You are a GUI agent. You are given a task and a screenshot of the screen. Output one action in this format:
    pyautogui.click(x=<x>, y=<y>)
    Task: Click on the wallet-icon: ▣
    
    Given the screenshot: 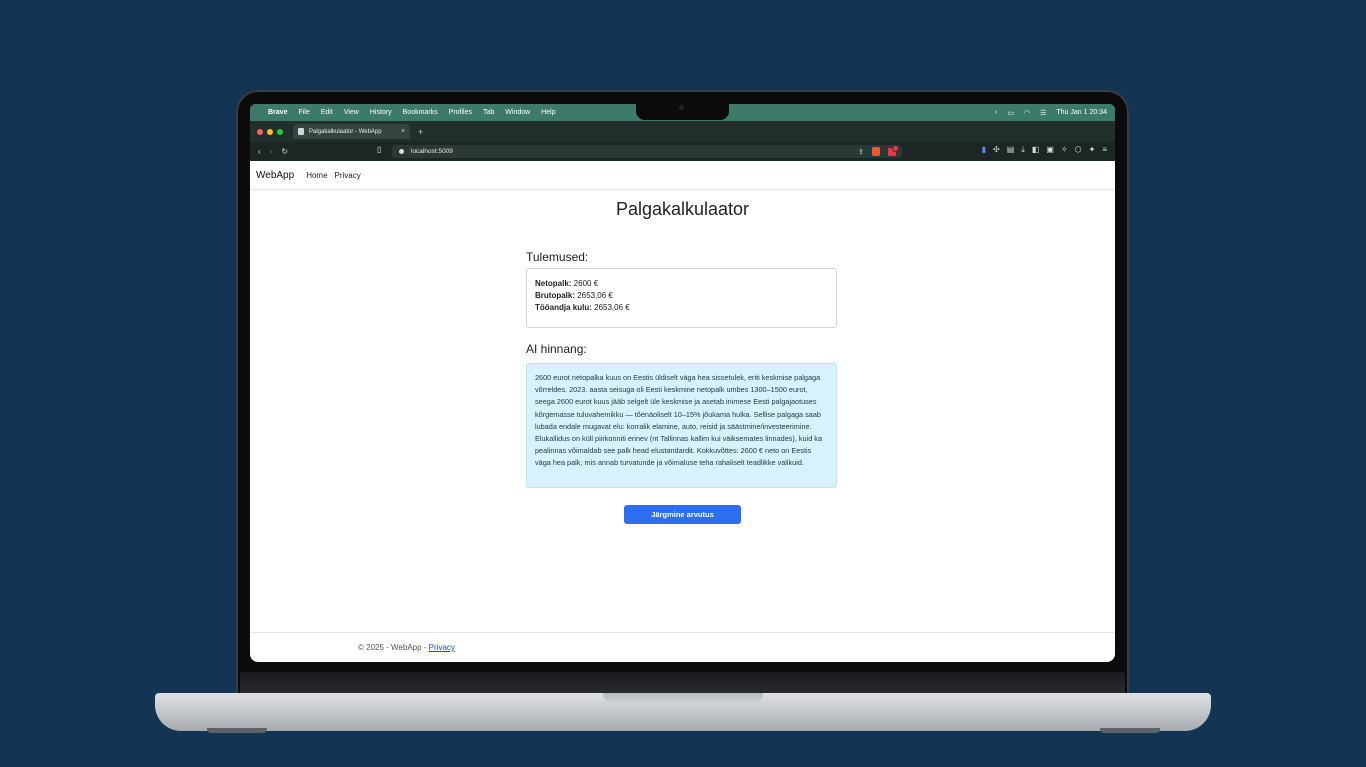 What is the action you would take?
    pyautogui.click(x=1050, y=150)
    